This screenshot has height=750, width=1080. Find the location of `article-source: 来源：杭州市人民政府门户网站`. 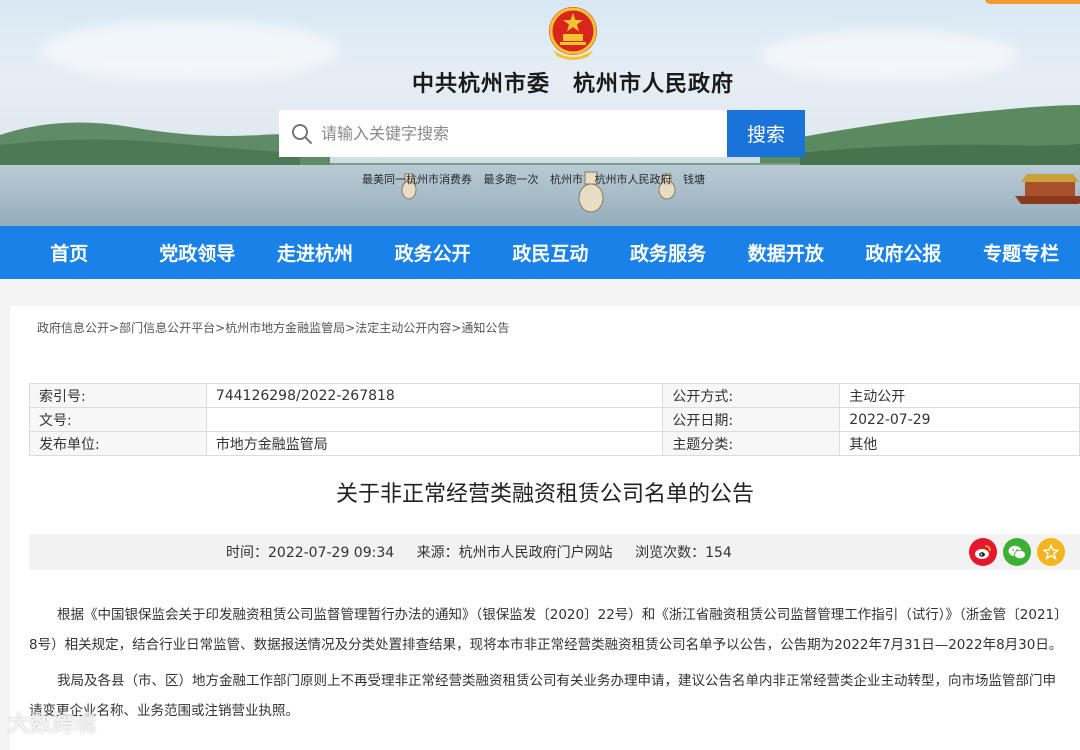

article-source: 来源：杭州市人民政府门户网站 is located at coordinates (514, 553).